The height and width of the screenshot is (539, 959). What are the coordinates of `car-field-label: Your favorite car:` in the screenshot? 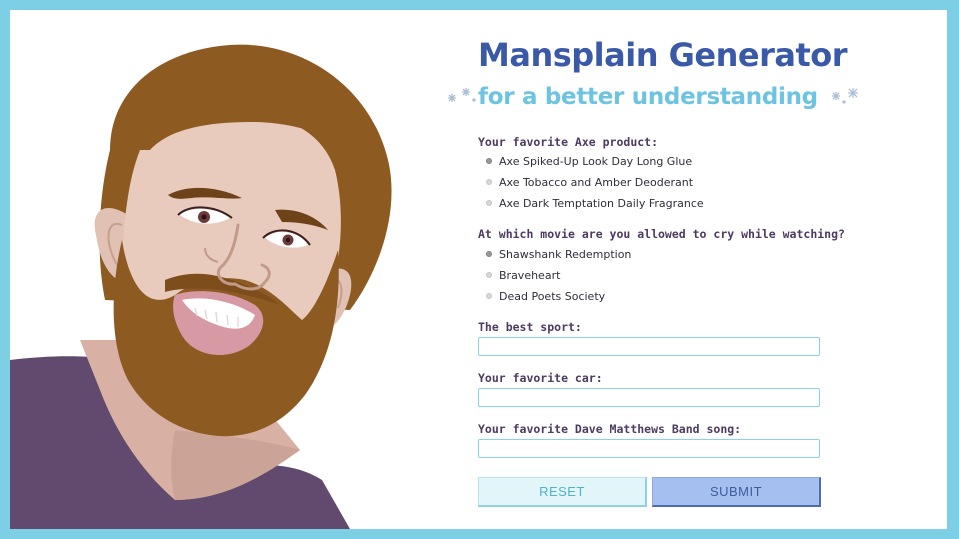 It's located at (540, 378).